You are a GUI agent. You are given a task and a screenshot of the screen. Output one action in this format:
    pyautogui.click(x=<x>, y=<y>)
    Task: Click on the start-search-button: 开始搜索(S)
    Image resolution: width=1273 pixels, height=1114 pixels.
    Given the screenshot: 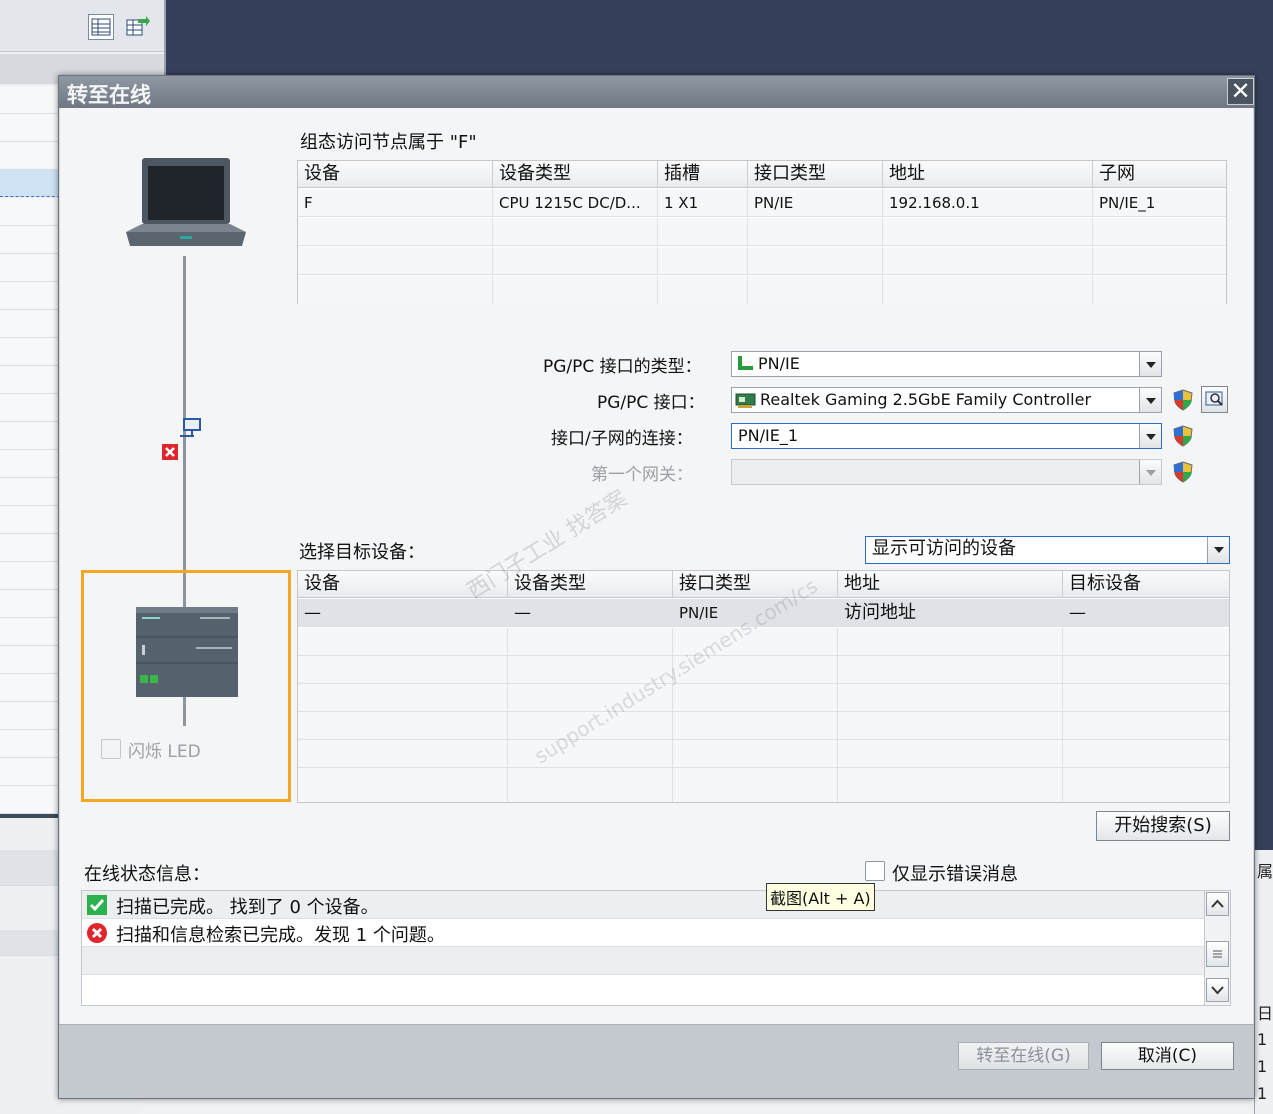 What is the action you would take?
    pyautogui.click(x=1163, y=826)
    